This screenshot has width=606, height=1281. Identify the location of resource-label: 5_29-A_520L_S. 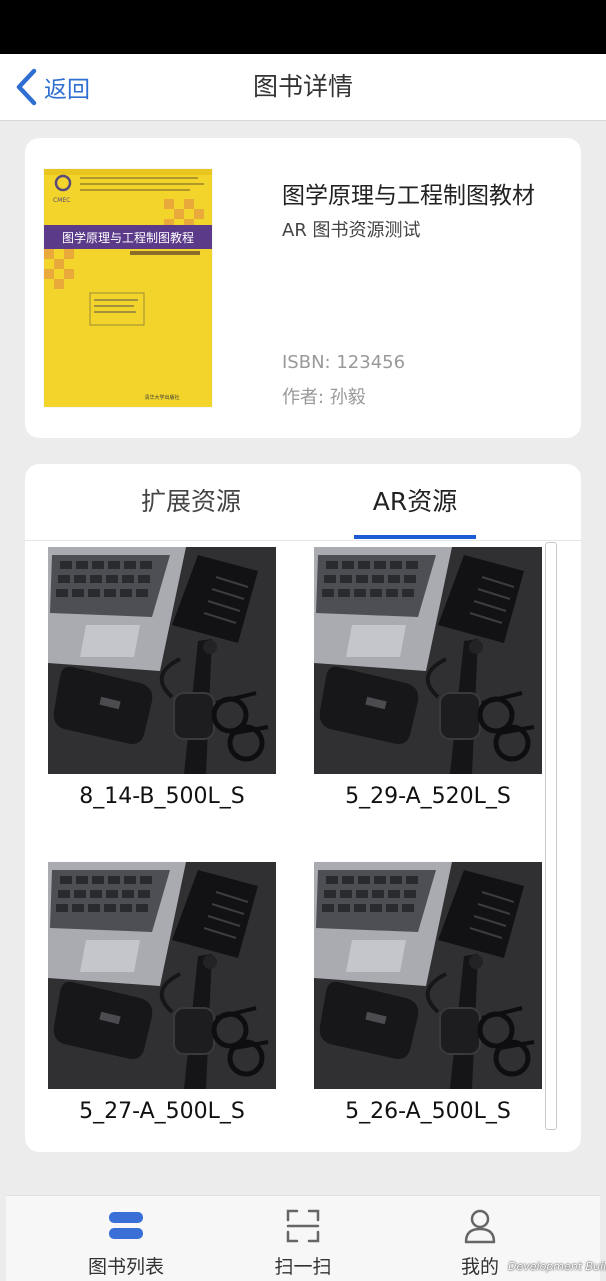
(428, 796).